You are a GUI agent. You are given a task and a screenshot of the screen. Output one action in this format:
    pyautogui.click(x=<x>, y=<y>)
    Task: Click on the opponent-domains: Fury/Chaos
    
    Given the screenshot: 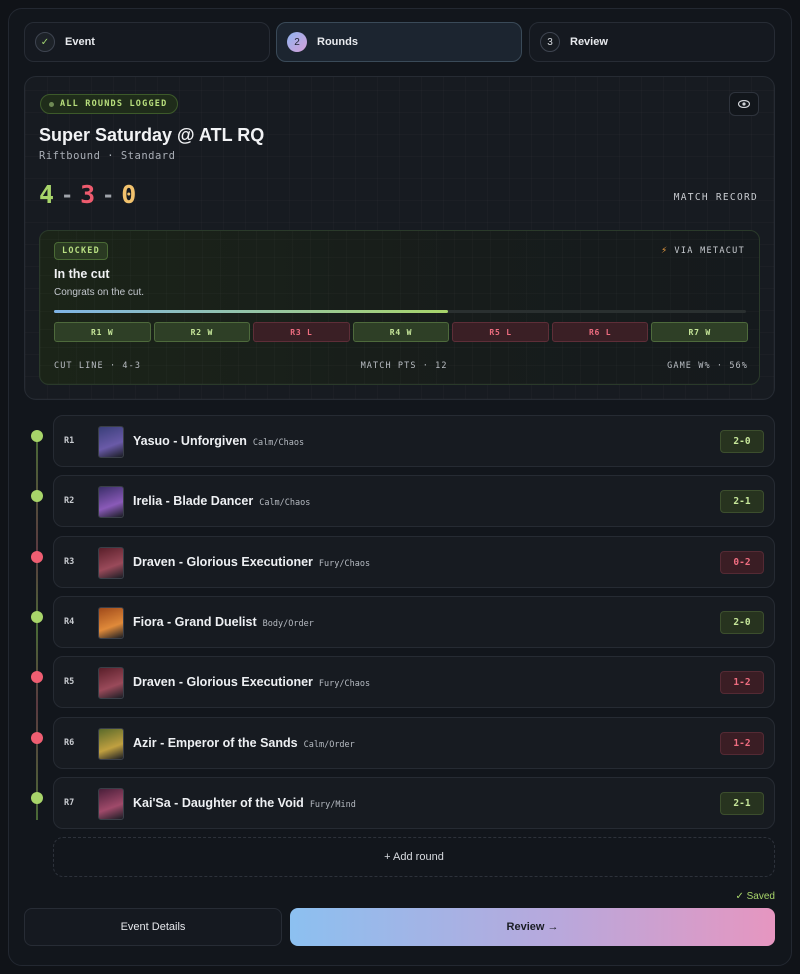 What is the action you would take?
    pyautogui.click(x=344, y=684)
    